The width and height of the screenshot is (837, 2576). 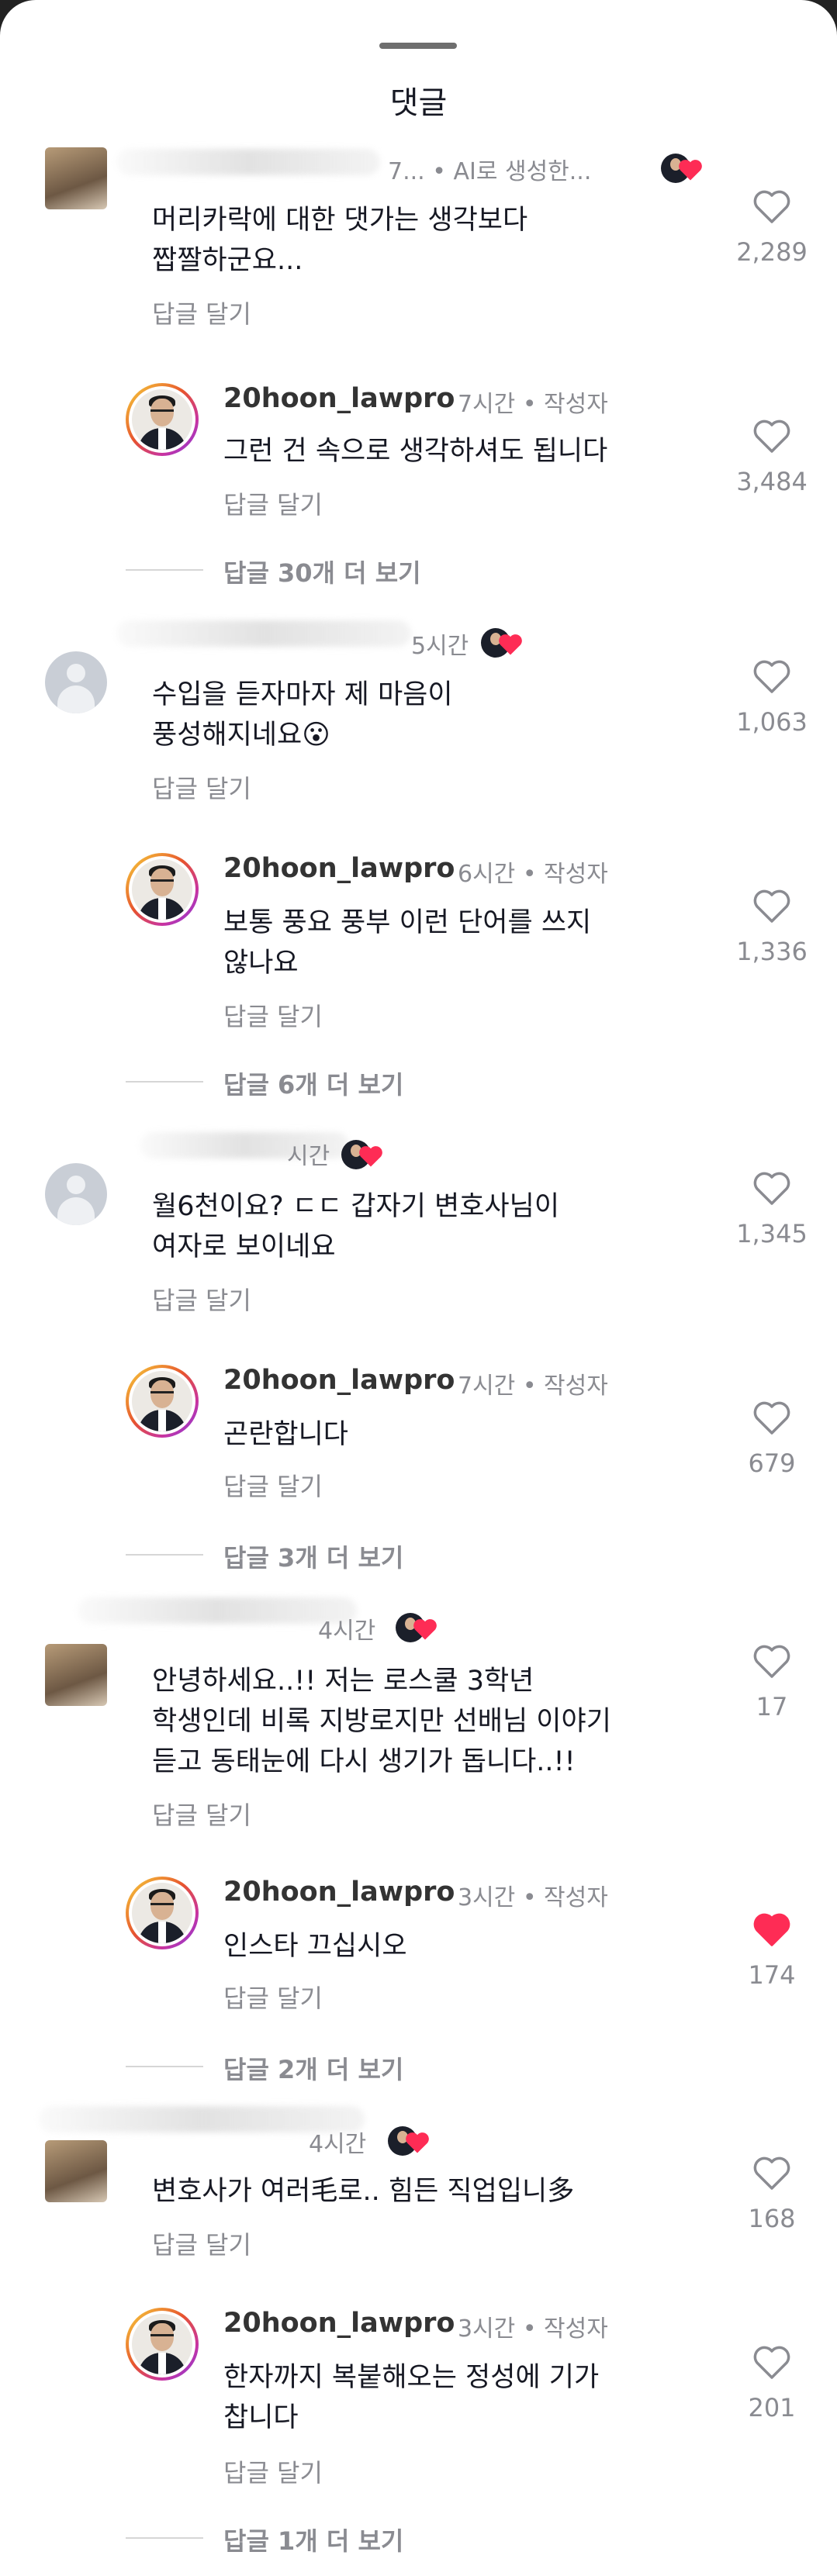 What do you see at coordinates (415, 452) in the screenshot?
I see `author-reply-text: 그런 건 속으로 생각하셔도 됩니다` at bounding box center [415, 452].